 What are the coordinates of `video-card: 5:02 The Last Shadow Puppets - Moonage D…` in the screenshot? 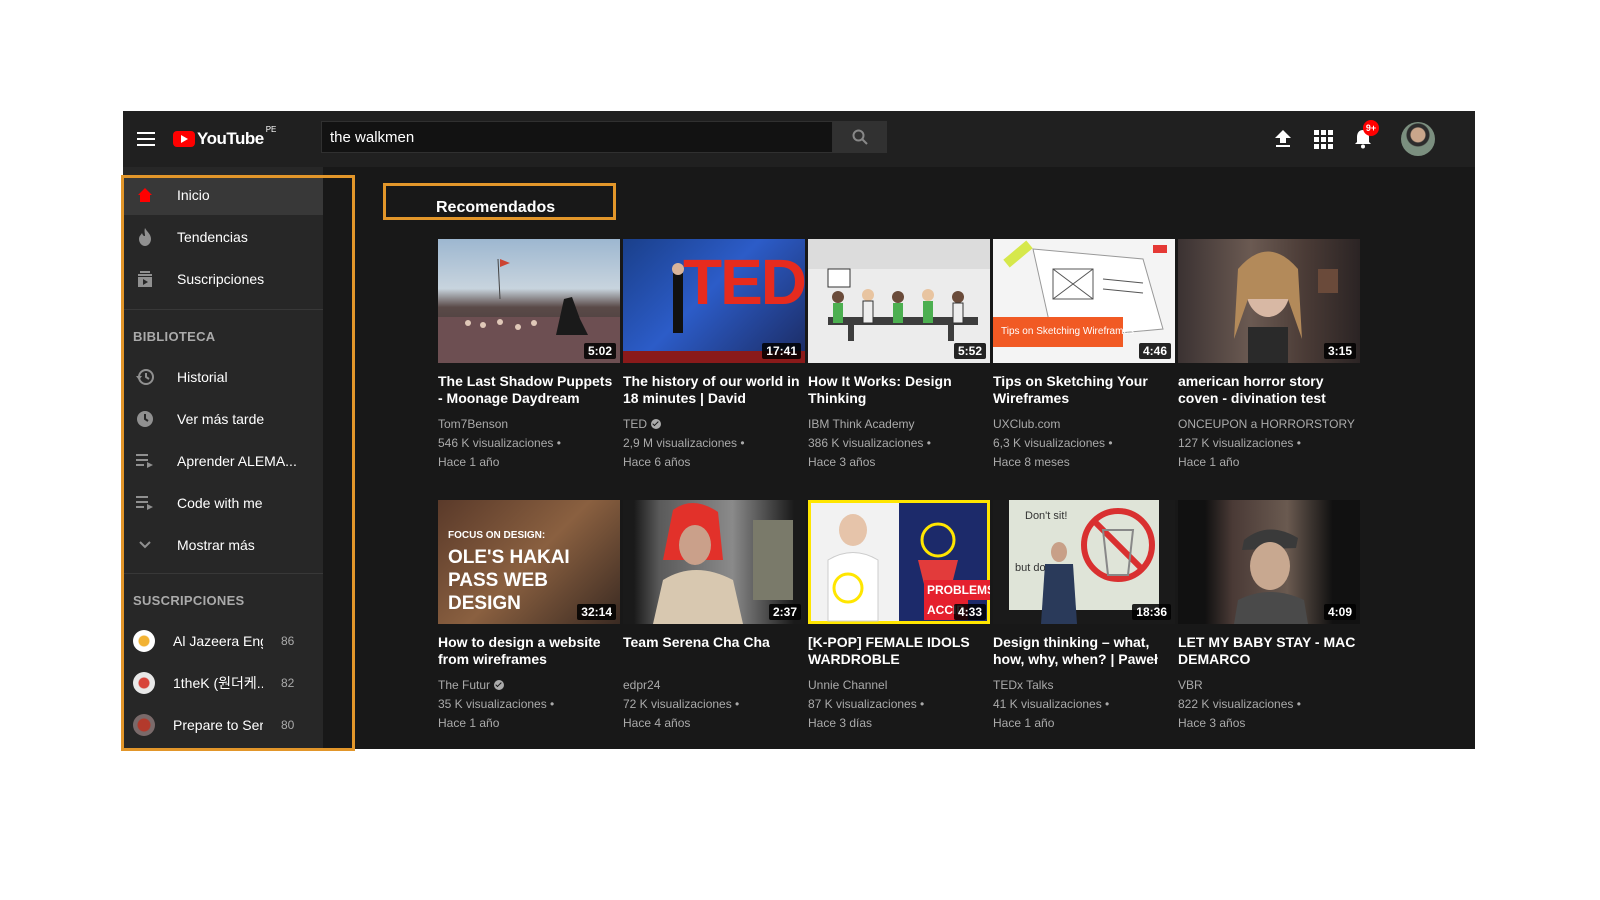 It's located at (529, 355).